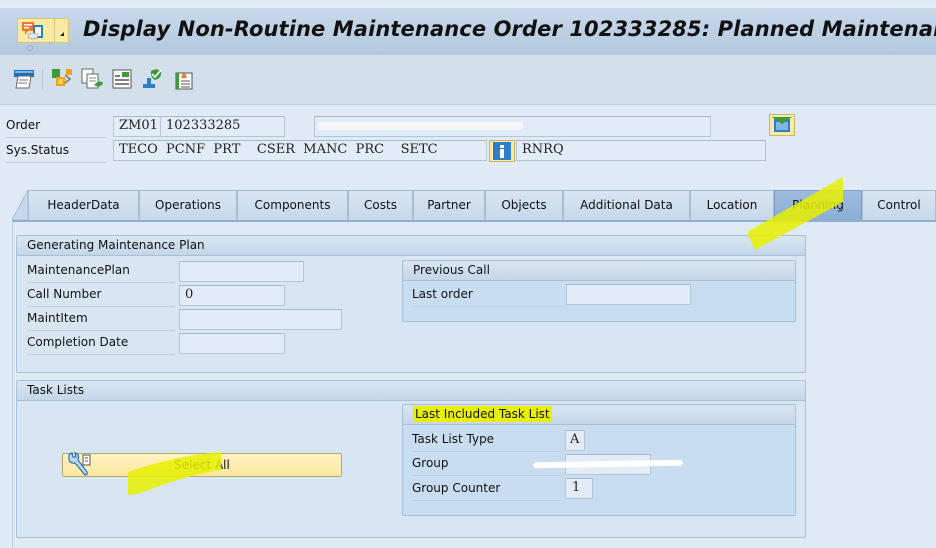  I want to click on select-all-label: Select All, so click(202, 465).